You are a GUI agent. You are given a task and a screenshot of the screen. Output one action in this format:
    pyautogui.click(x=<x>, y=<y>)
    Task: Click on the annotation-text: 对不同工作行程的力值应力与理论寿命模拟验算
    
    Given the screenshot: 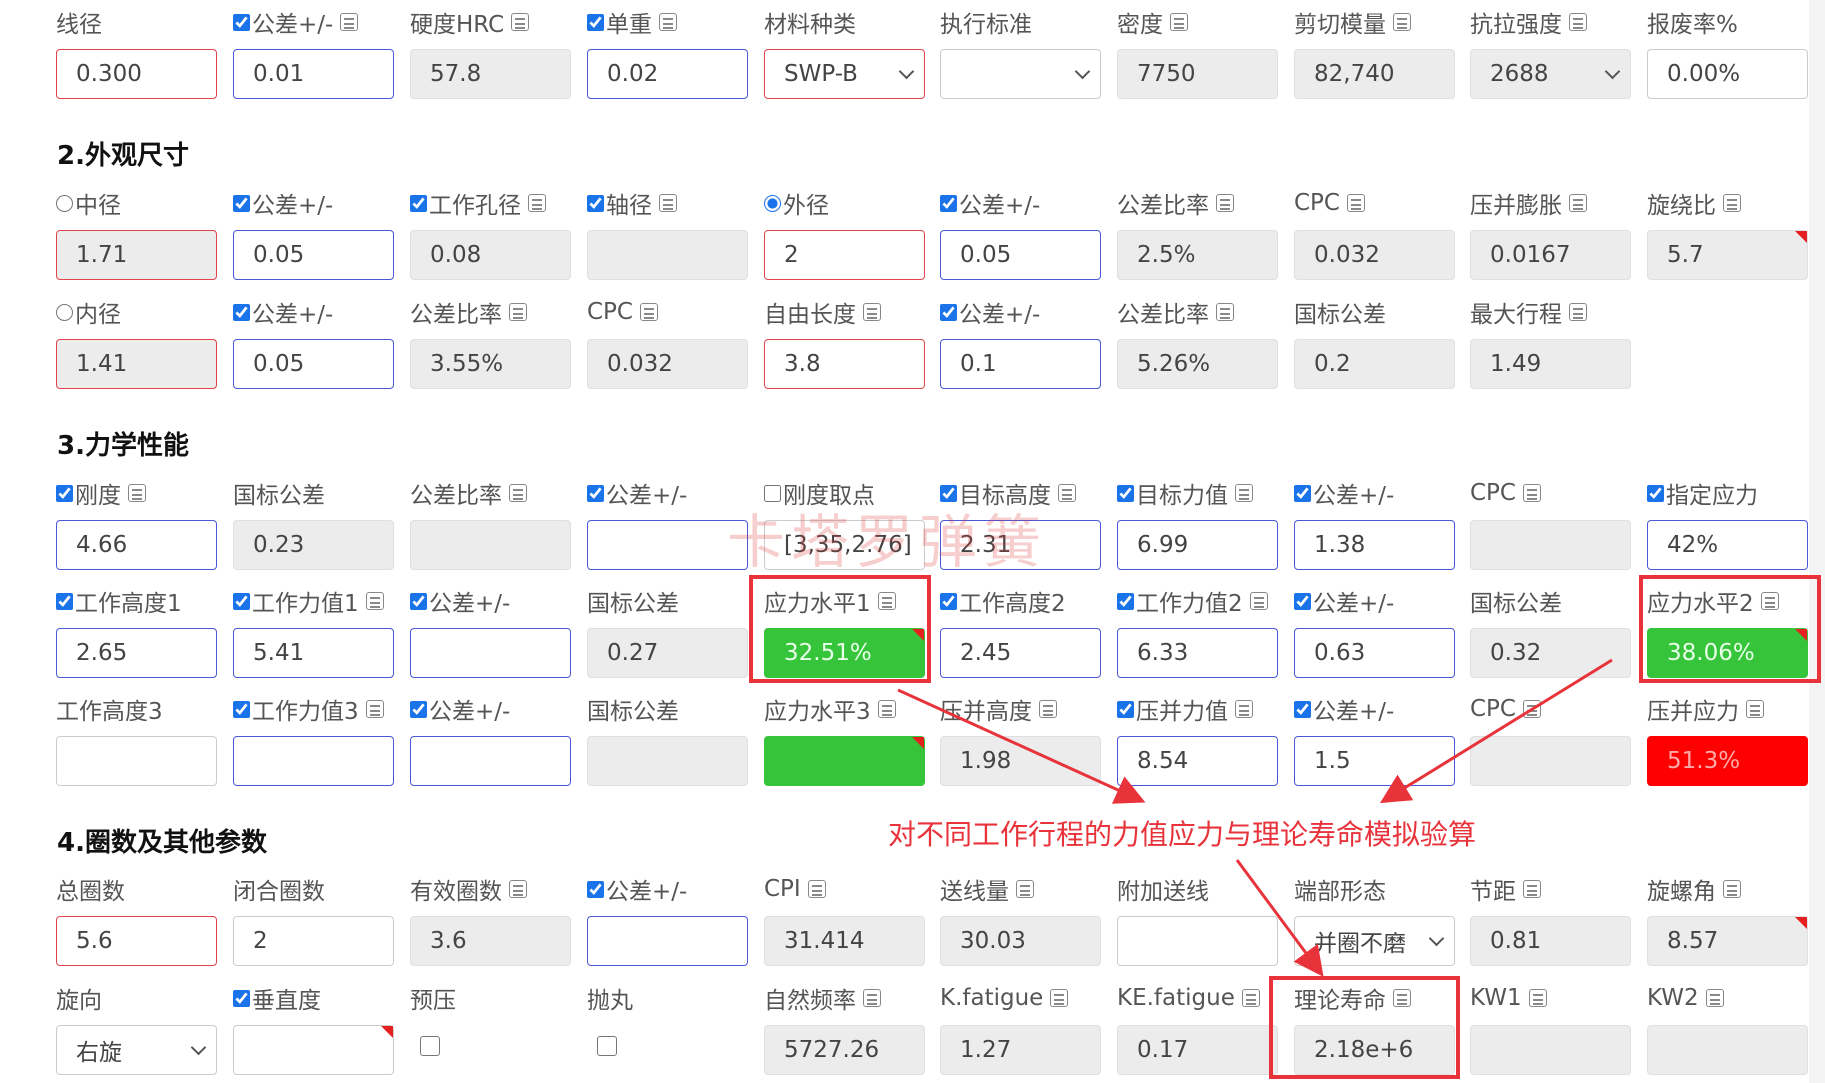 What is the action you would take?
    pyautogui.click(x=1182, y=834)
    